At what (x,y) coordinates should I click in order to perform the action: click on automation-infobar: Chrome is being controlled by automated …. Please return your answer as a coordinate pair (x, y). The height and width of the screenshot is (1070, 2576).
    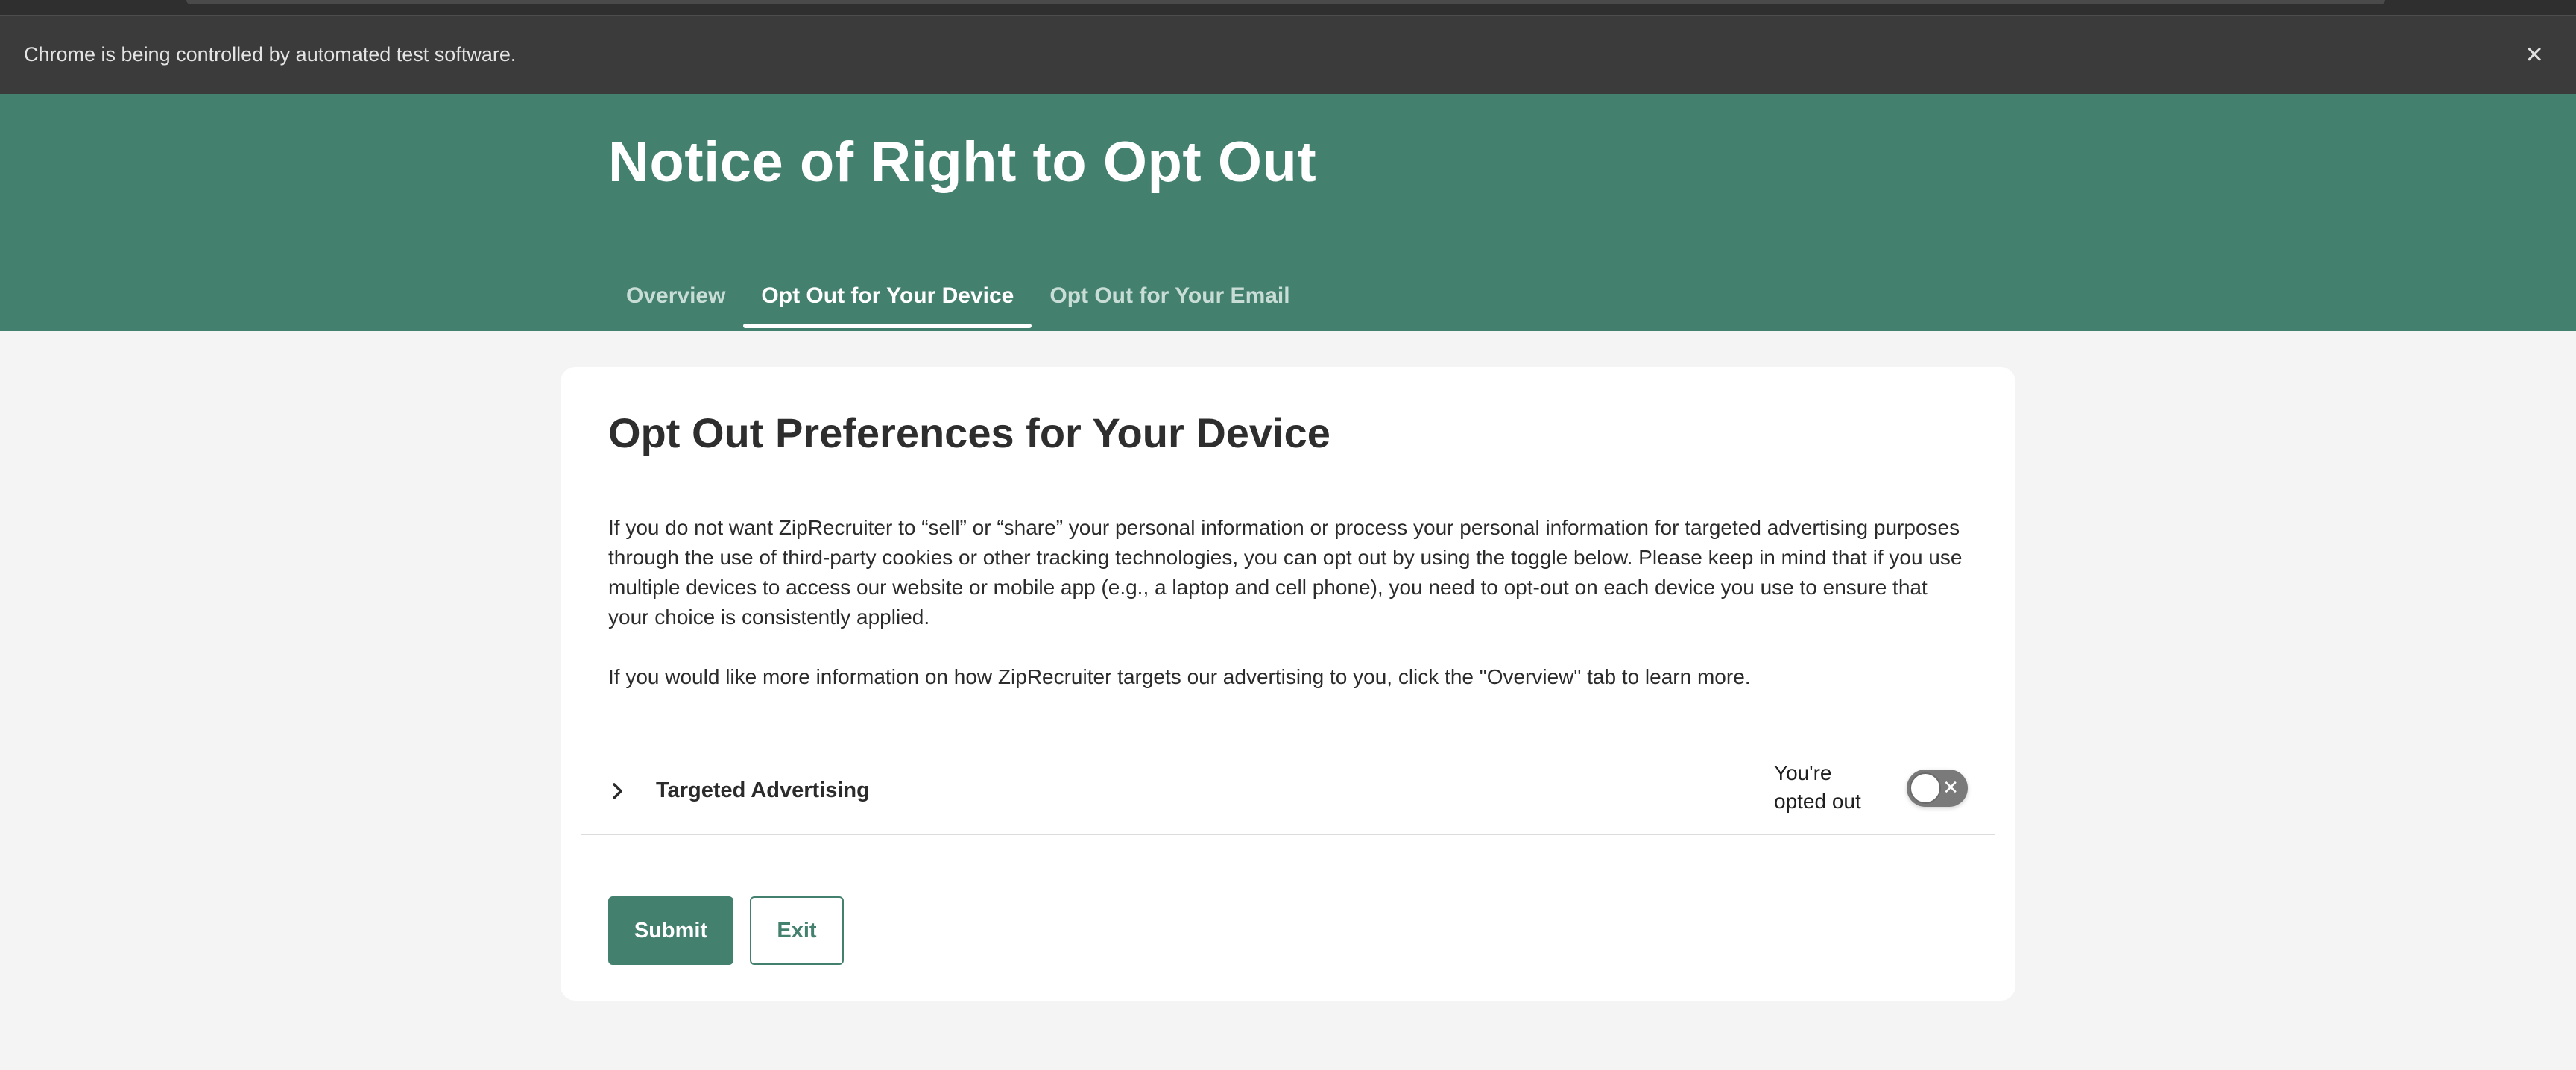
    Looking at the image, I should click on (1288, 54).